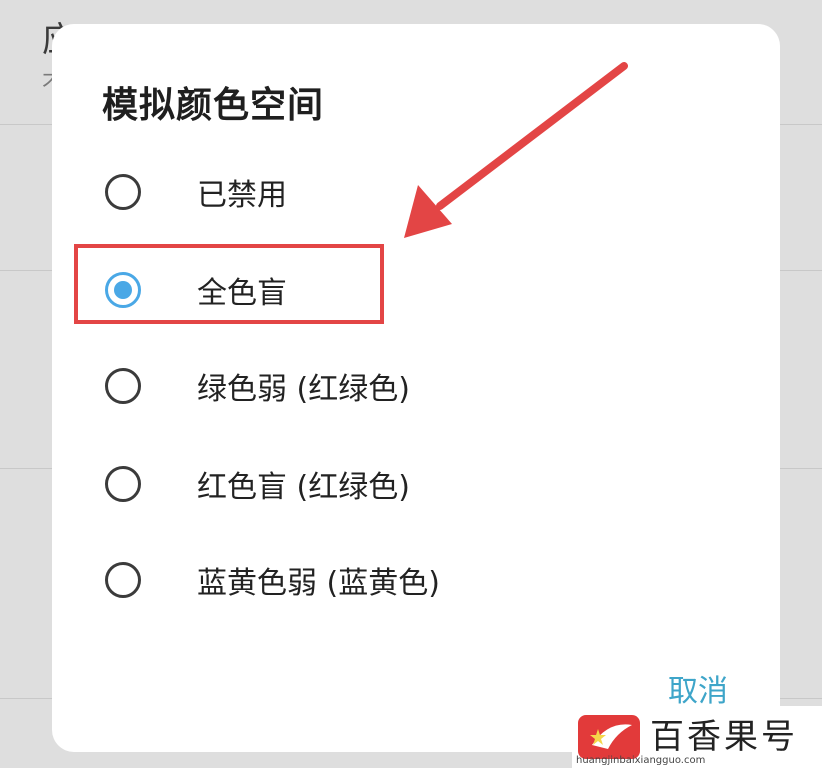 This screenshot has height=768, width=822. I want to click on watermark-url: huangjinbaixiangguo.com, so click(641, 760).